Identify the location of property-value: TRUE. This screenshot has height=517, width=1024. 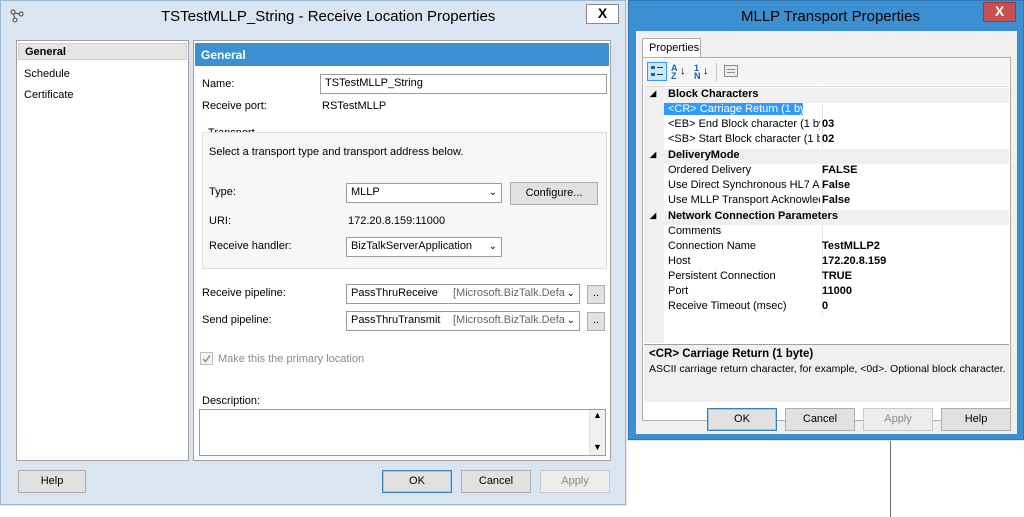
(837, 276).